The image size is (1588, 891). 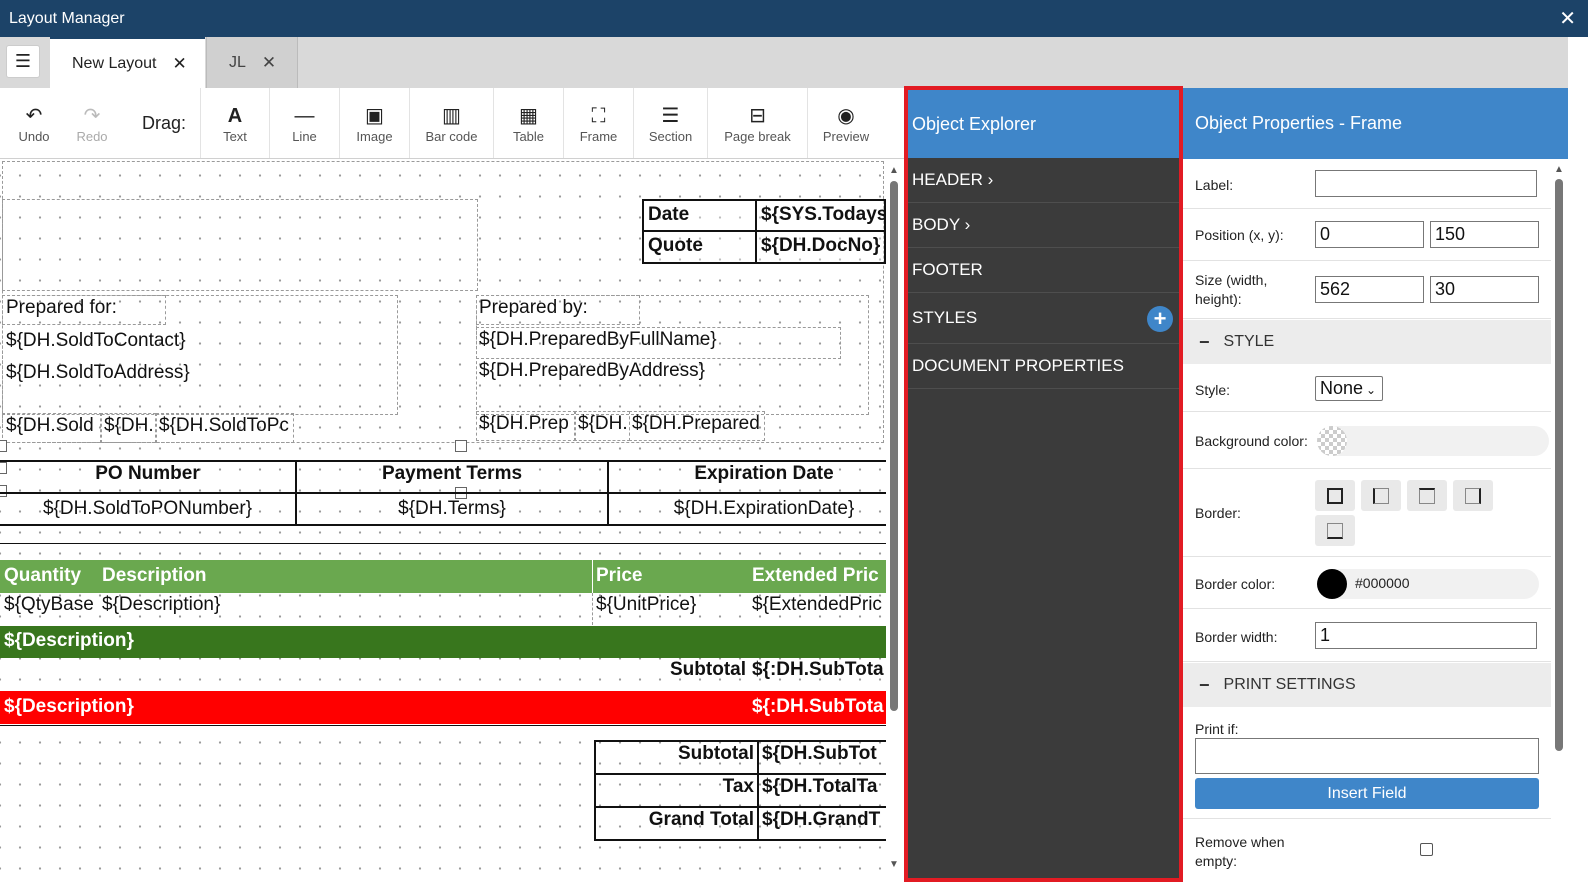 I want to click on window-close-icon: ✕, so click(x=1567, y=18).